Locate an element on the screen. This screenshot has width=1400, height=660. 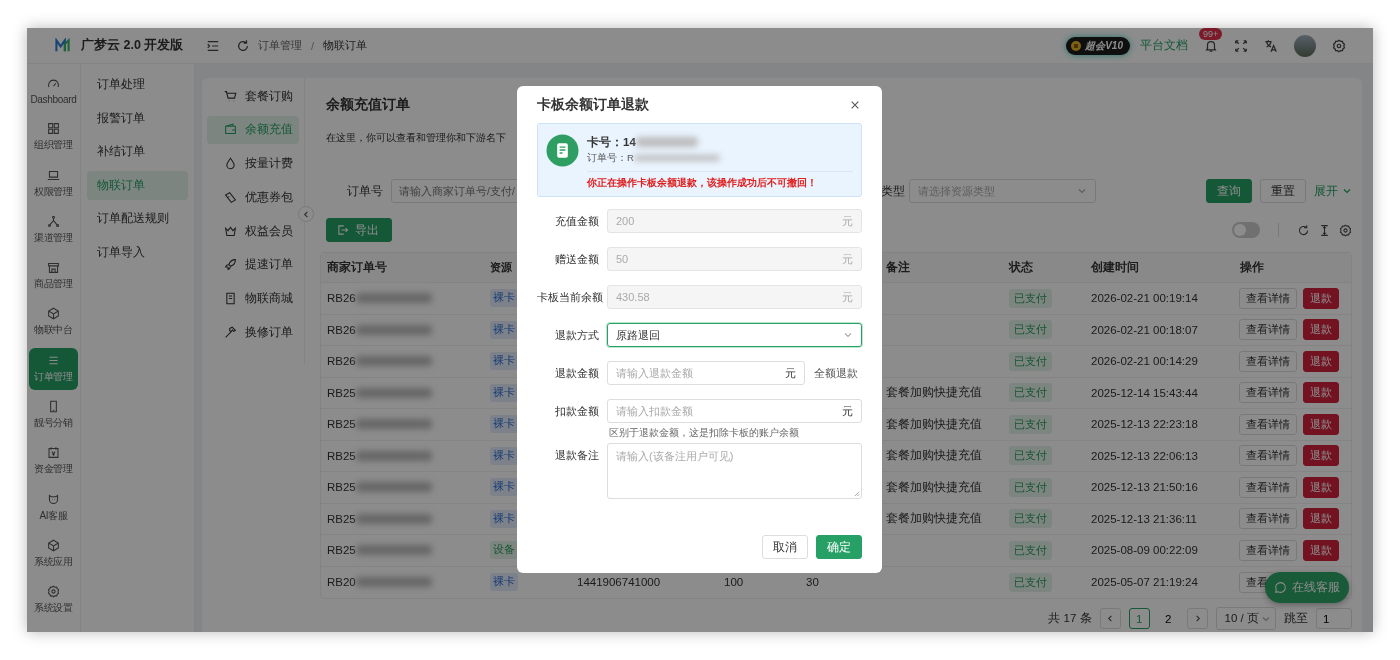
translate-icon is located at coordinates (1271, 45).